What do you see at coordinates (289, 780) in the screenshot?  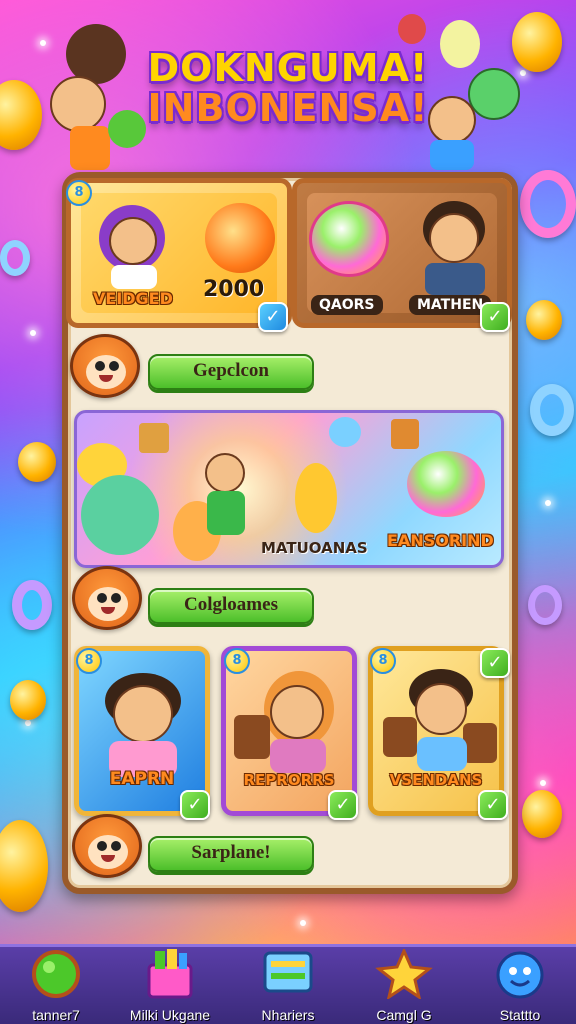 I see `character-card-label: REPRORRS` at bounding box center [289, 780].